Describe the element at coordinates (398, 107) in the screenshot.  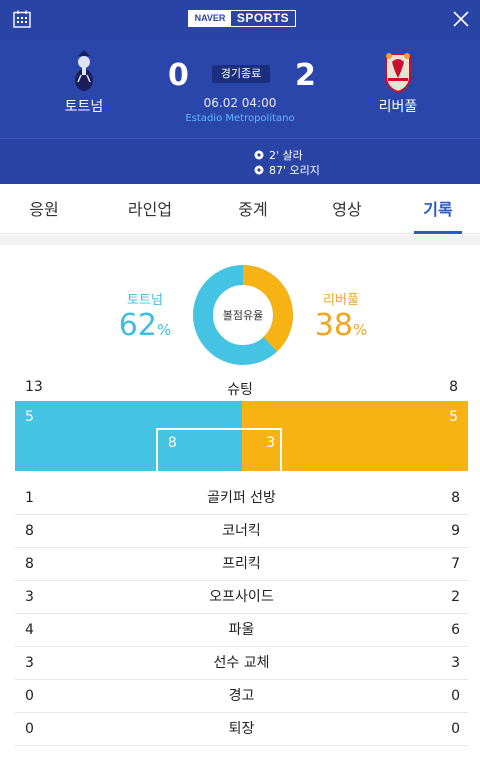
I see `away-team-name: 리버풀` at that location.